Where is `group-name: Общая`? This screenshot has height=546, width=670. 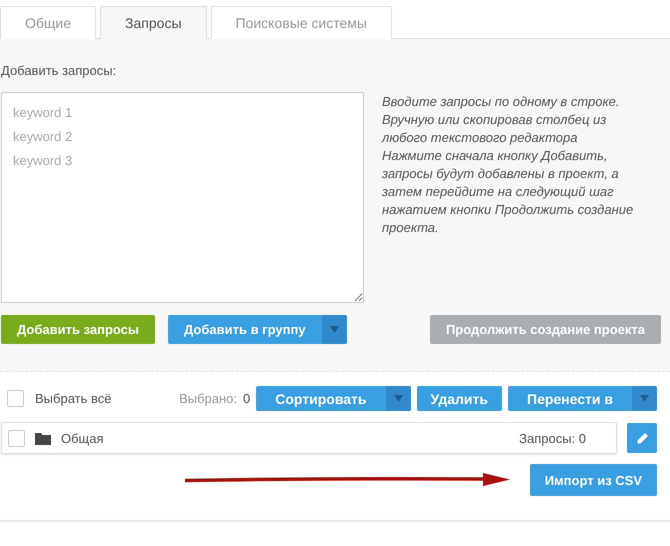 group-name: Общая is located at coordinates (82, 438).